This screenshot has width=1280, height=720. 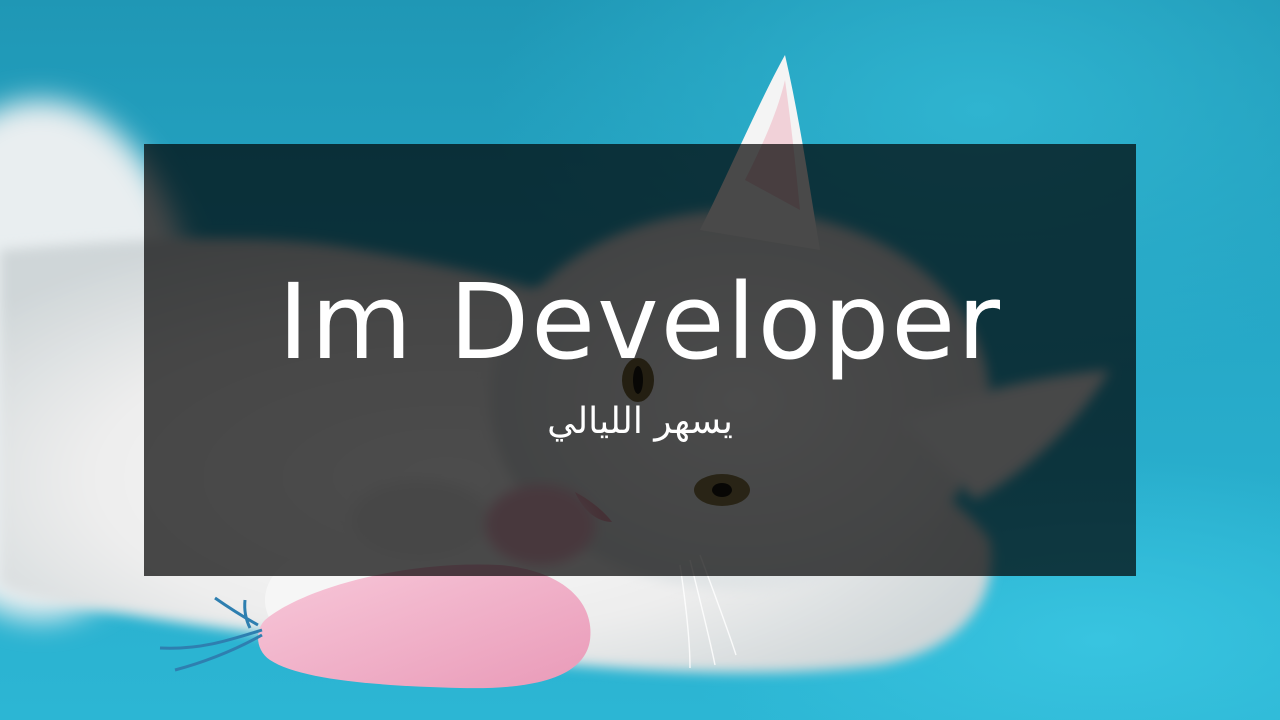 What do you see at coordinates (640, 322) in the screenshot?
I see `hero-title: Im Developer` at bounding box center [640, 322].